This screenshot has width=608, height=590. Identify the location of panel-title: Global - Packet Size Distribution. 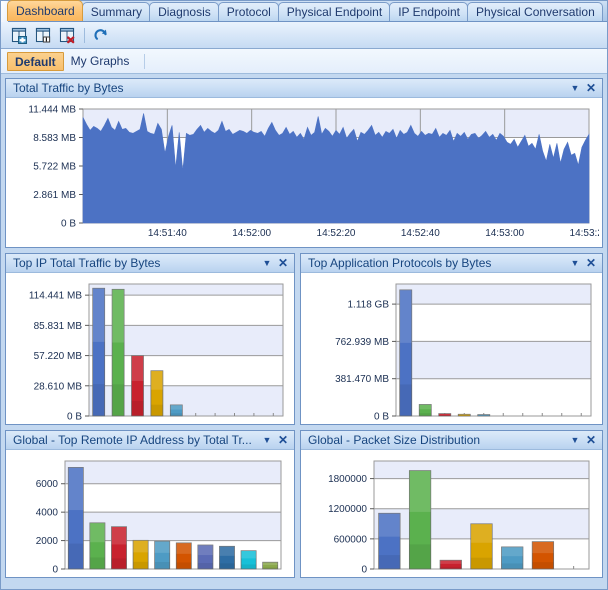
(394, 440).